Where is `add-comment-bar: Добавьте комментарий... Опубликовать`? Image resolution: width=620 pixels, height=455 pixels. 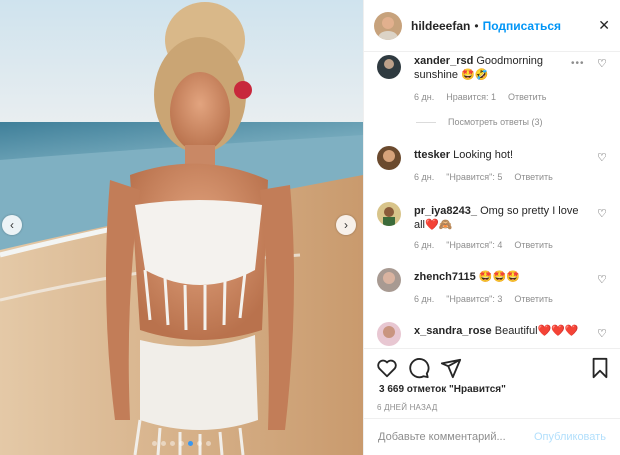 add-comment-bar: Добавьте комментарий... Опубликовать is located at coordinates (492, 436).